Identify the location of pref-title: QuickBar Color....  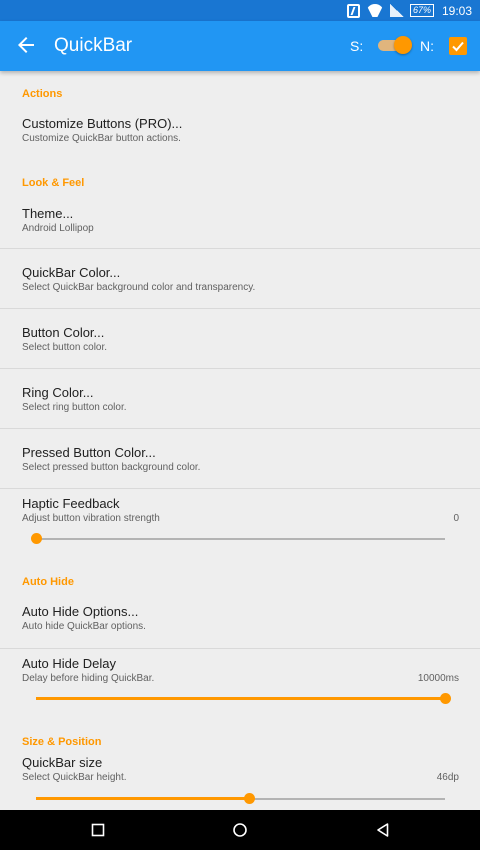
(71, 272).